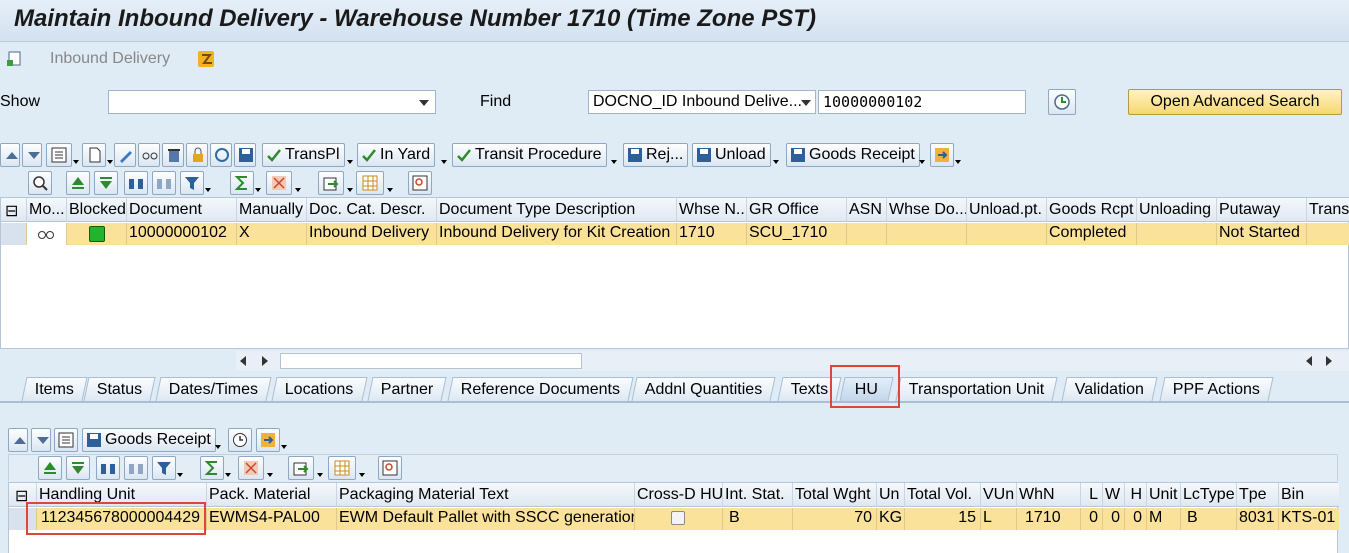  Describe the element at coordinates (245, 155) in the screenshot. I see `save-button` at that location.